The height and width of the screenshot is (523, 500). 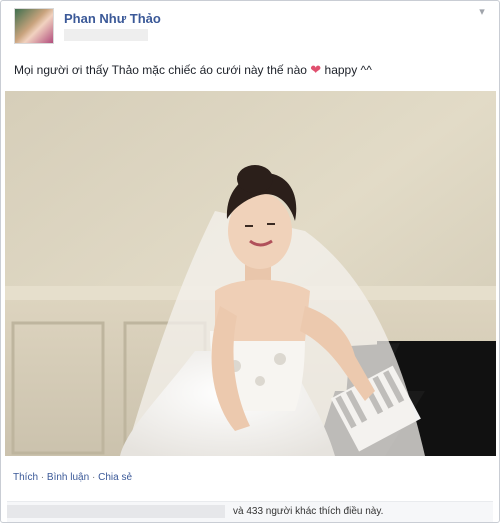 I want to click on post-actions: Thích · Bình luận · Chia sẻ, so click(x=72, y=477).